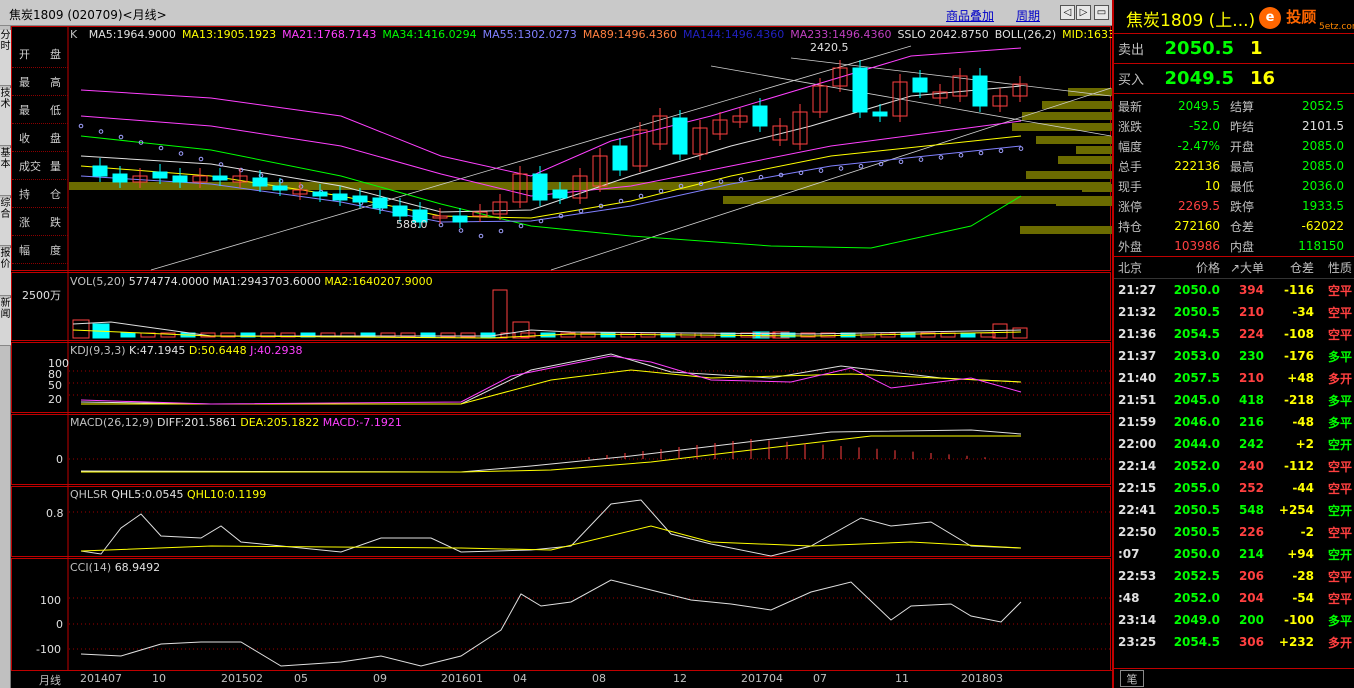 Image resolution: width=1354 pixels, height=688 pixels. Describe the element at coordinates (5, 272) in the screenshot. I see `tab-quote: 报价` at that location.